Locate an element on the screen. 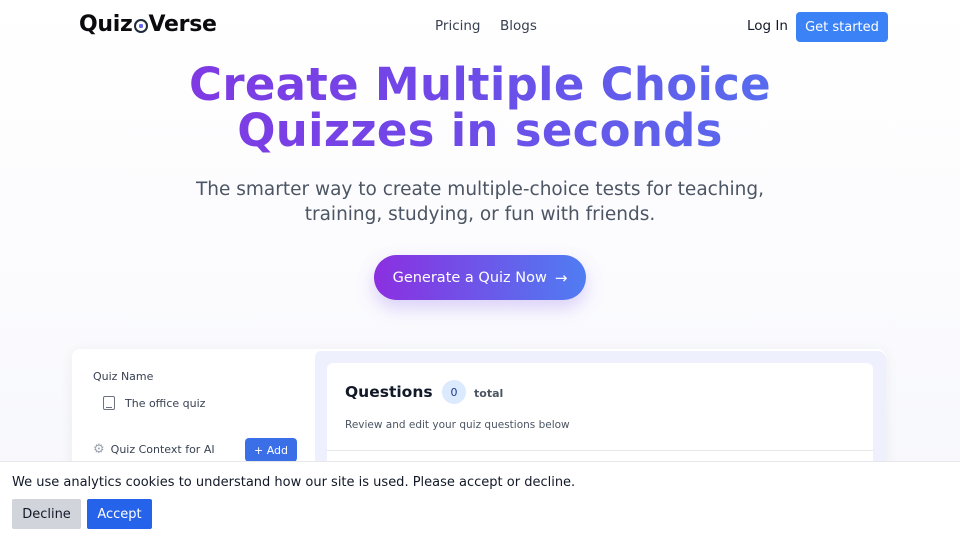 Image resolution: width=960 pixels, height=540 pixels. quiz-context-row: ⚙ Quiz Context for AI is located at coordinates (154, 449).